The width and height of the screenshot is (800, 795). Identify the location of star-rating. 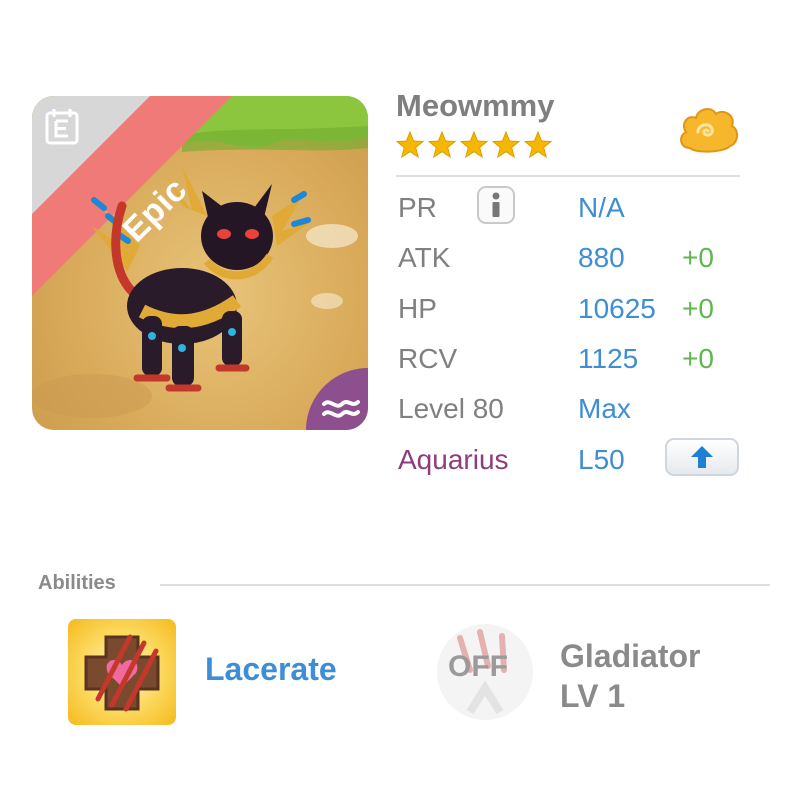
(474, 144).